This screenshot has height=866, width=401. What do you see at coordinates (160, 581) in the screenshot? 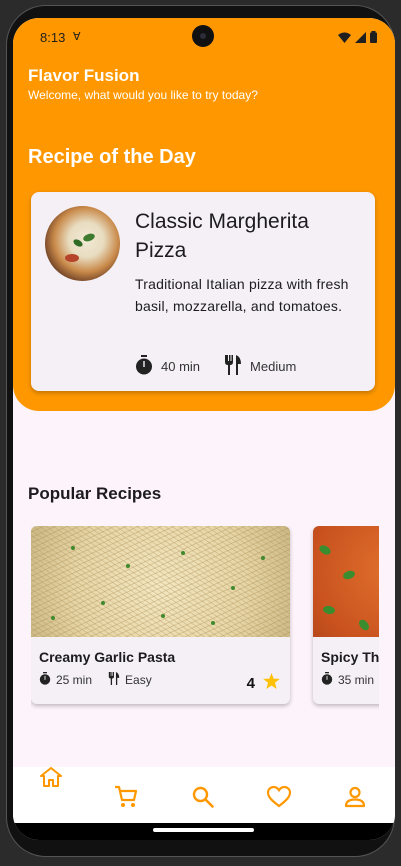
I see `pasta-image` at bounding box center [160, 581].